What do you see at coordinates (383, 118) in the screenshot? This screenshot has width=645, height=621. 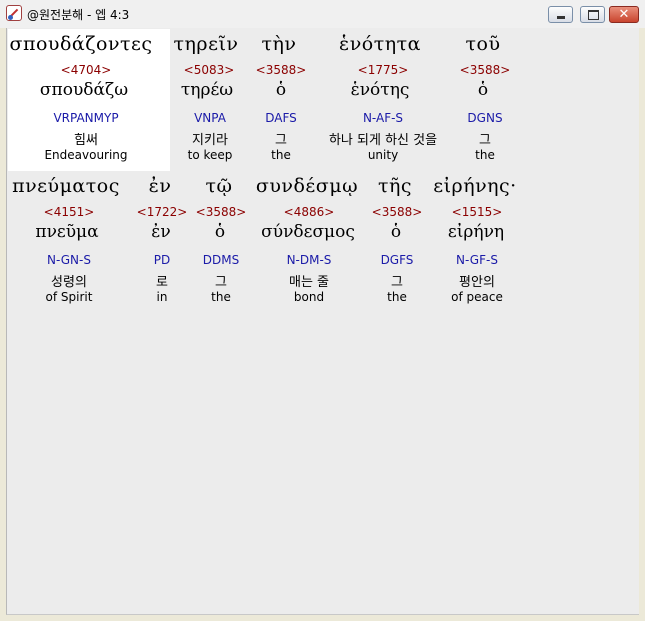 I see `parsing-code: N-AF-S` at bounding box center [383, 118].